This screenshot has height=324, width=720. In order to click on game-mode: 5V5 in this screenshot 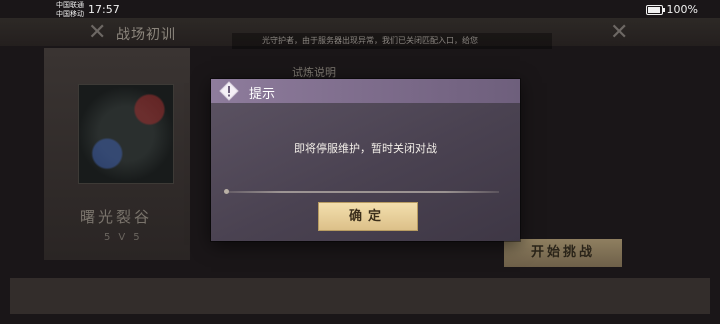, I will do `click(126, 237)`.